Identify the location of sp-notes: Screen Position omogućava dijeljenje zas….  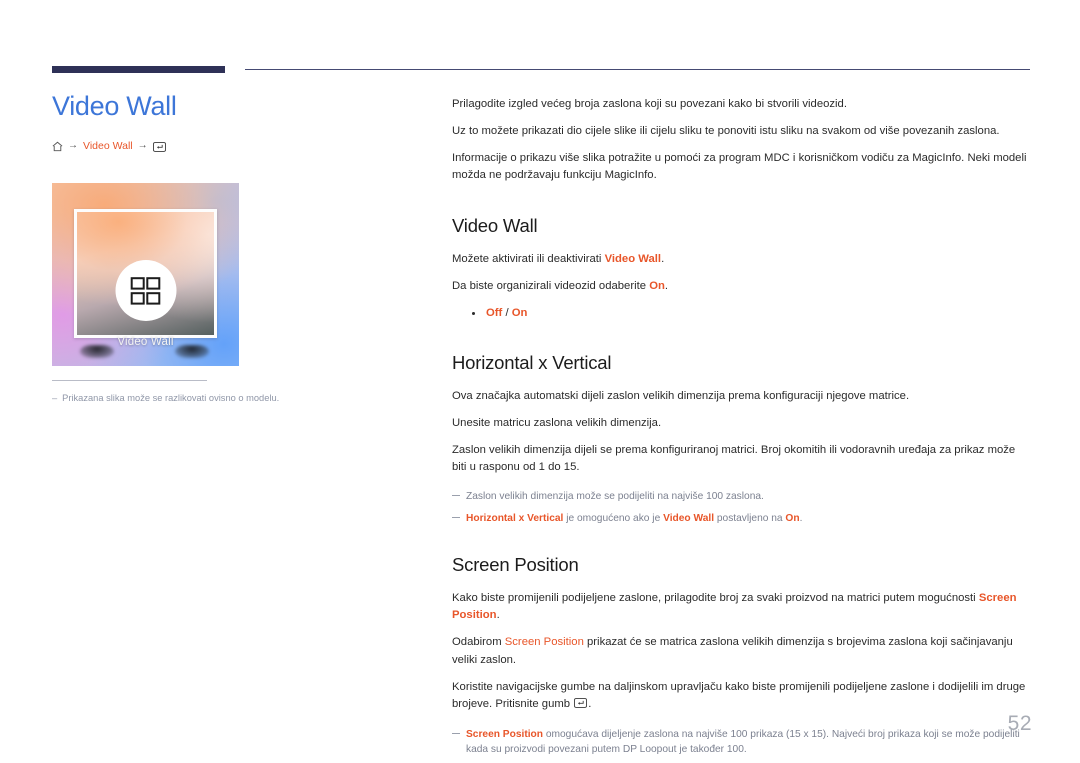
(742, 745).